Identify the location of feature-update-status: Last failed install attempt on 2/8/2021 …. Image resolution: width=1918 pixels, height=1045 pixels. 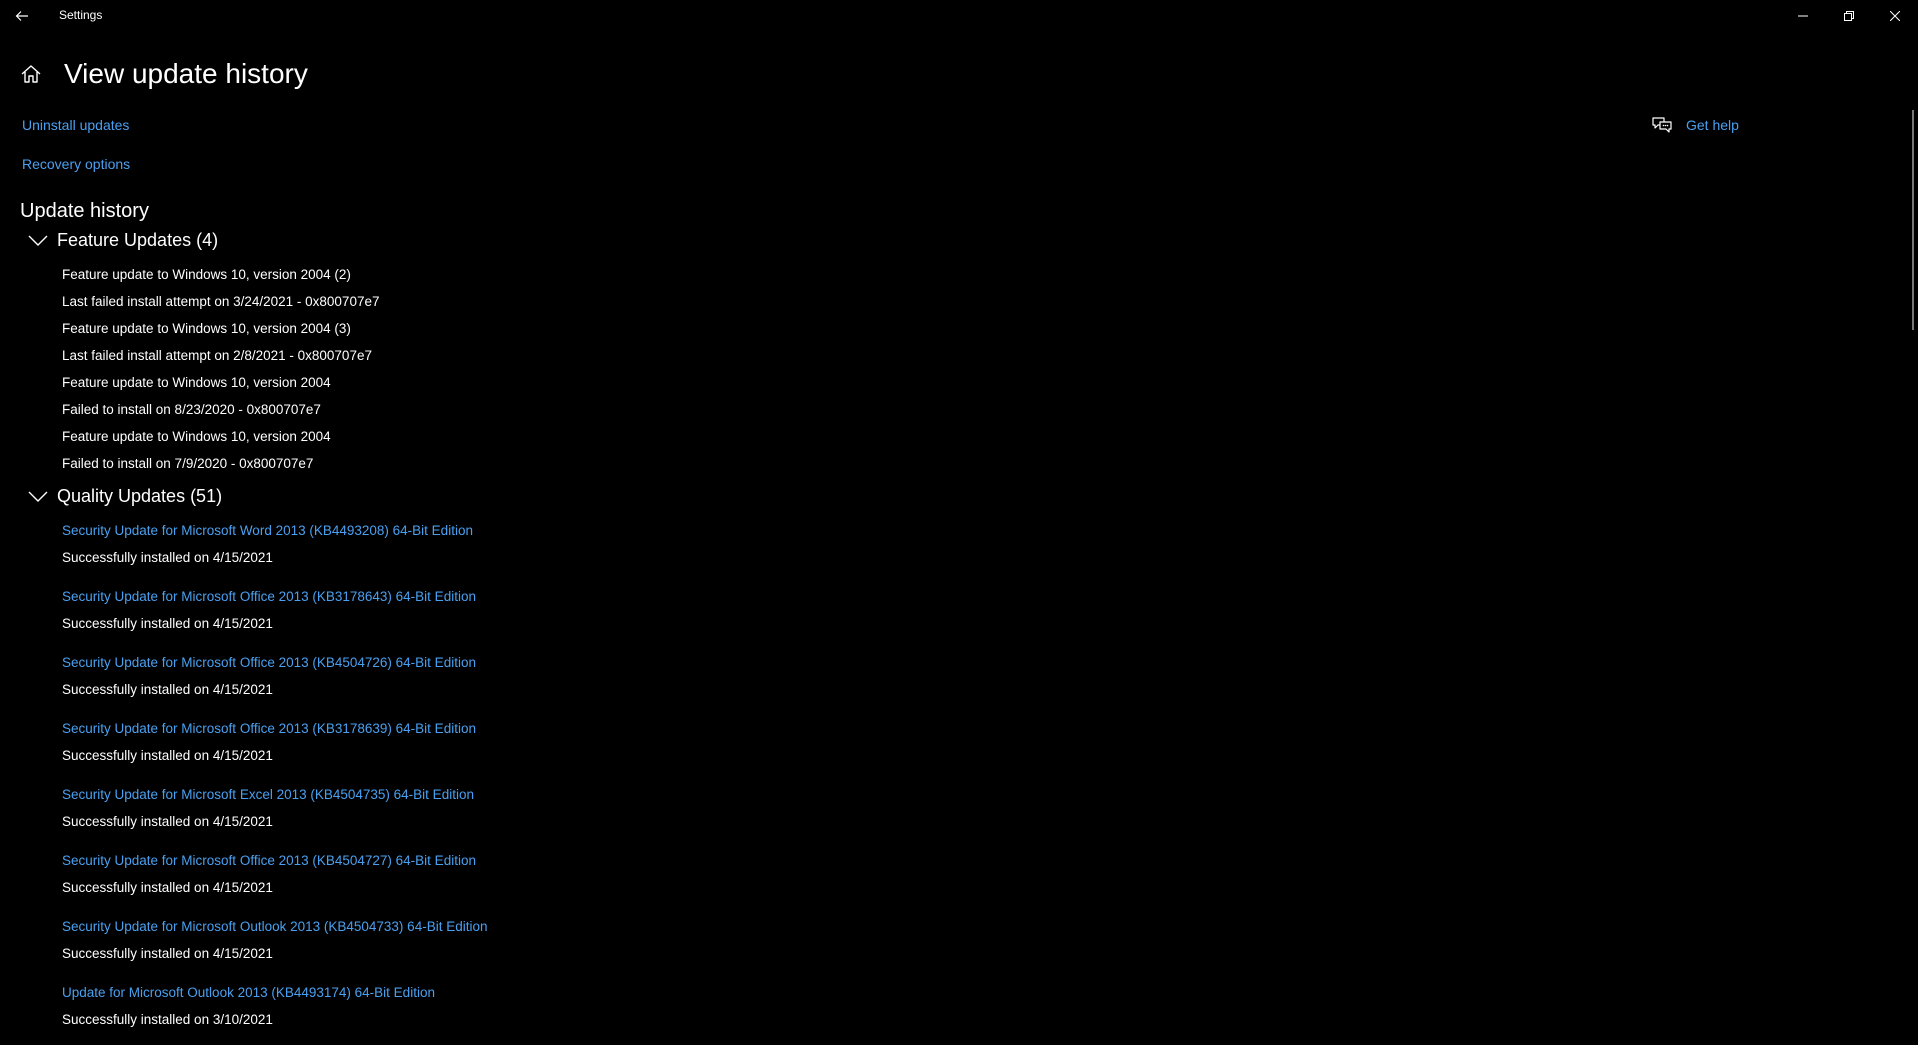
(217, 355).